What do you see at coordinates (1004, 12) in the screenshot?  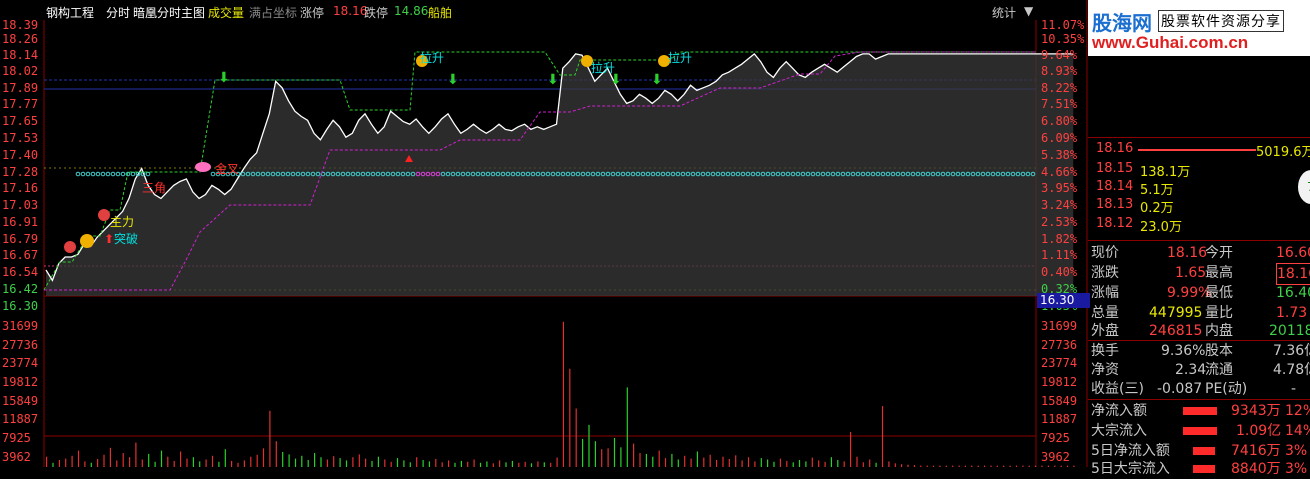 I see `stats-button: 统计` at bounding box center [1004, 12].